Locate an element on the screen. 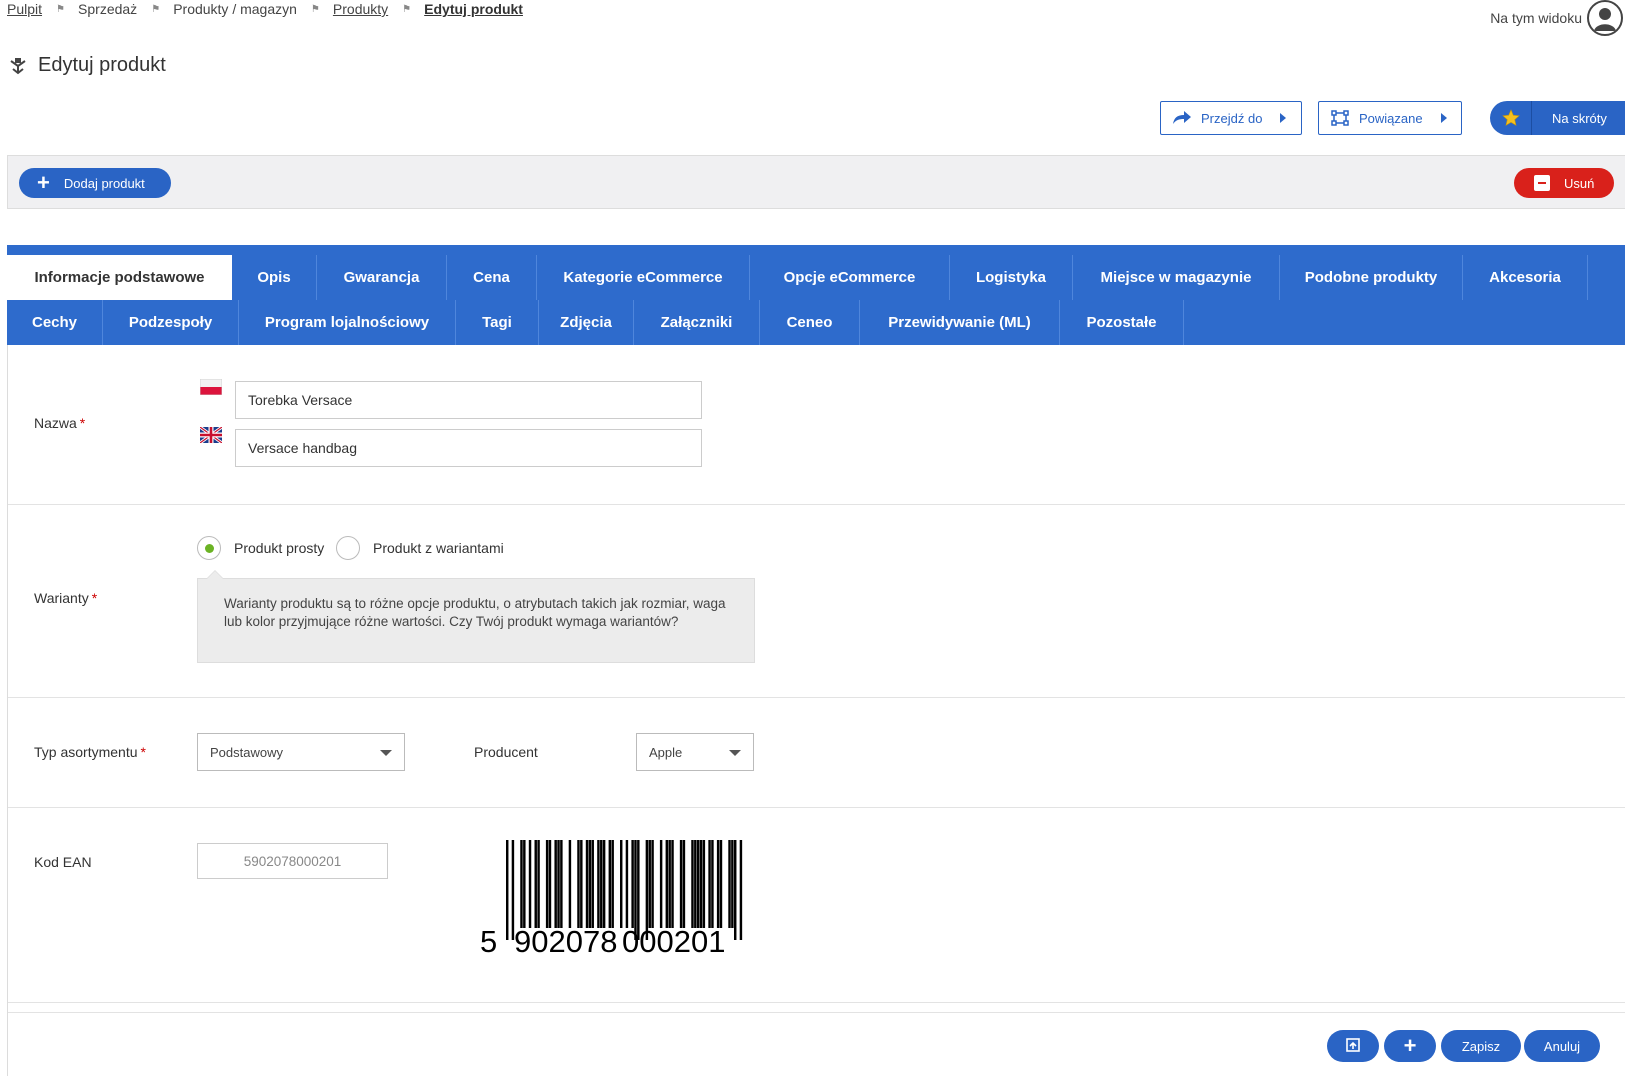  radio-variant-product-label: Produkt z wariantami is located at coordinates (438, 548).